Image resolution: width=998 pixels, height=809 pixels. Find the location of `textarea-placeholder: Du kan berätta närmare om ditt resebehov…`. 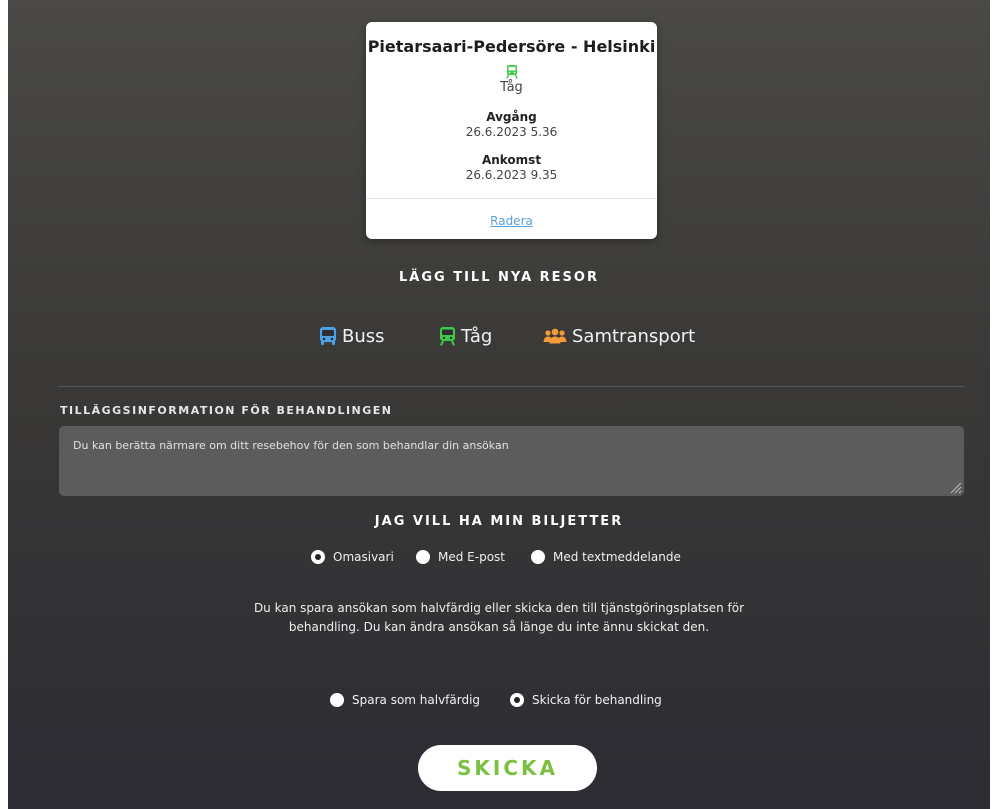

textarea-placeholder: Du kan berätta närmare om ditt resebehov… is located at coordinates (291, 445).